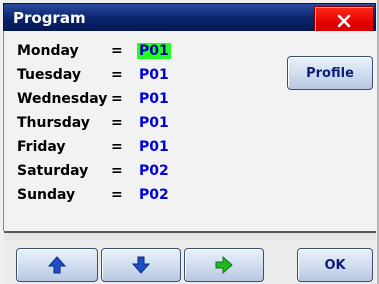 Image resolution: width=379 pixels, height=284 pixels. Describe the element at coordinates (46, 195) in the screenshot. I see `day-label: Sunday` at that location.